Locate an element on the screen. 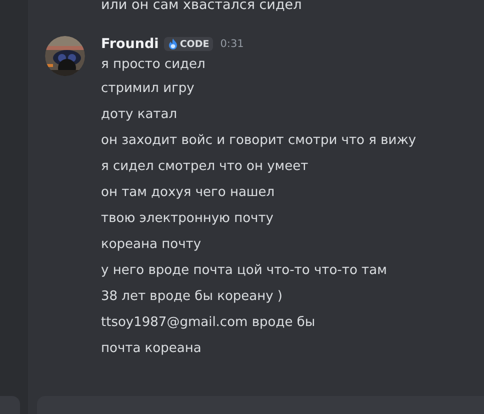 The height and width of the screenshot is (414, 484). message-text: почта кореана is located at coordinates (151, 349).